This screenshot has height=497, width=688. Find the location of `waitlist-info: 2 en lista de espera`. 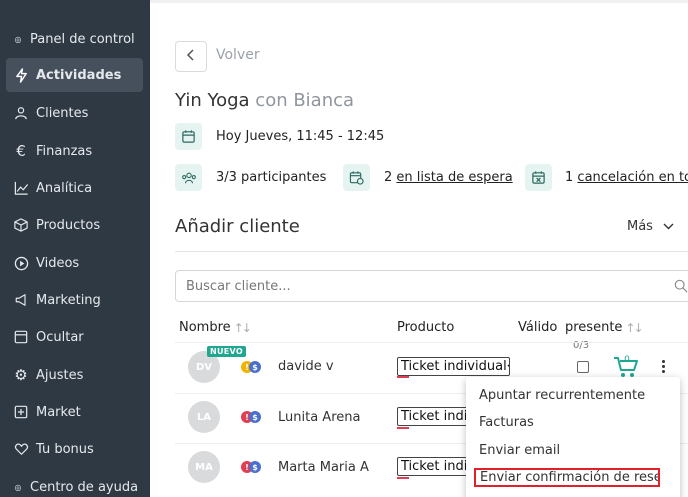

waitlist-info: 2 en lista de espera is located at coordinates (448, 177).